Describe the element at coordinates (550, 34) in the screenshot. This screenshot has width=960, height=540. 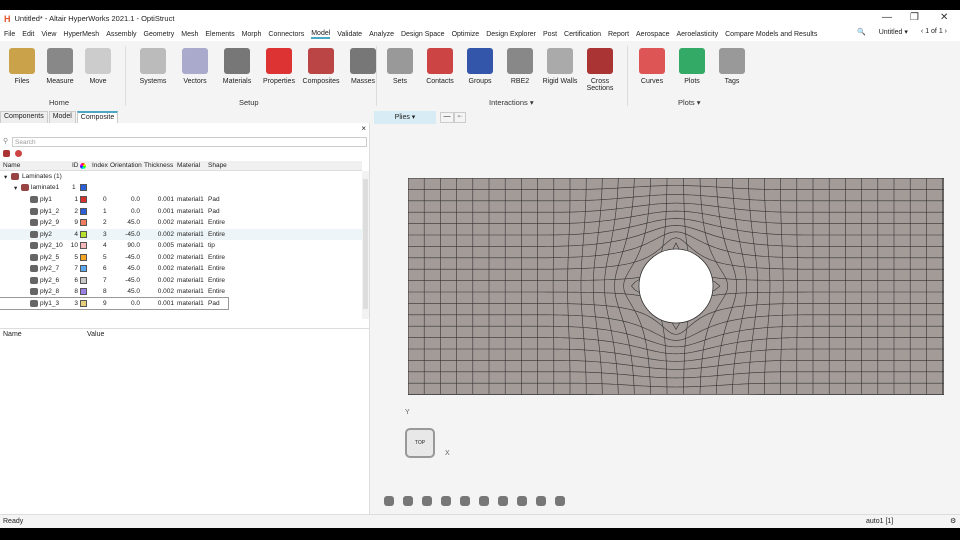
I see `menu-post: Post` at that location.